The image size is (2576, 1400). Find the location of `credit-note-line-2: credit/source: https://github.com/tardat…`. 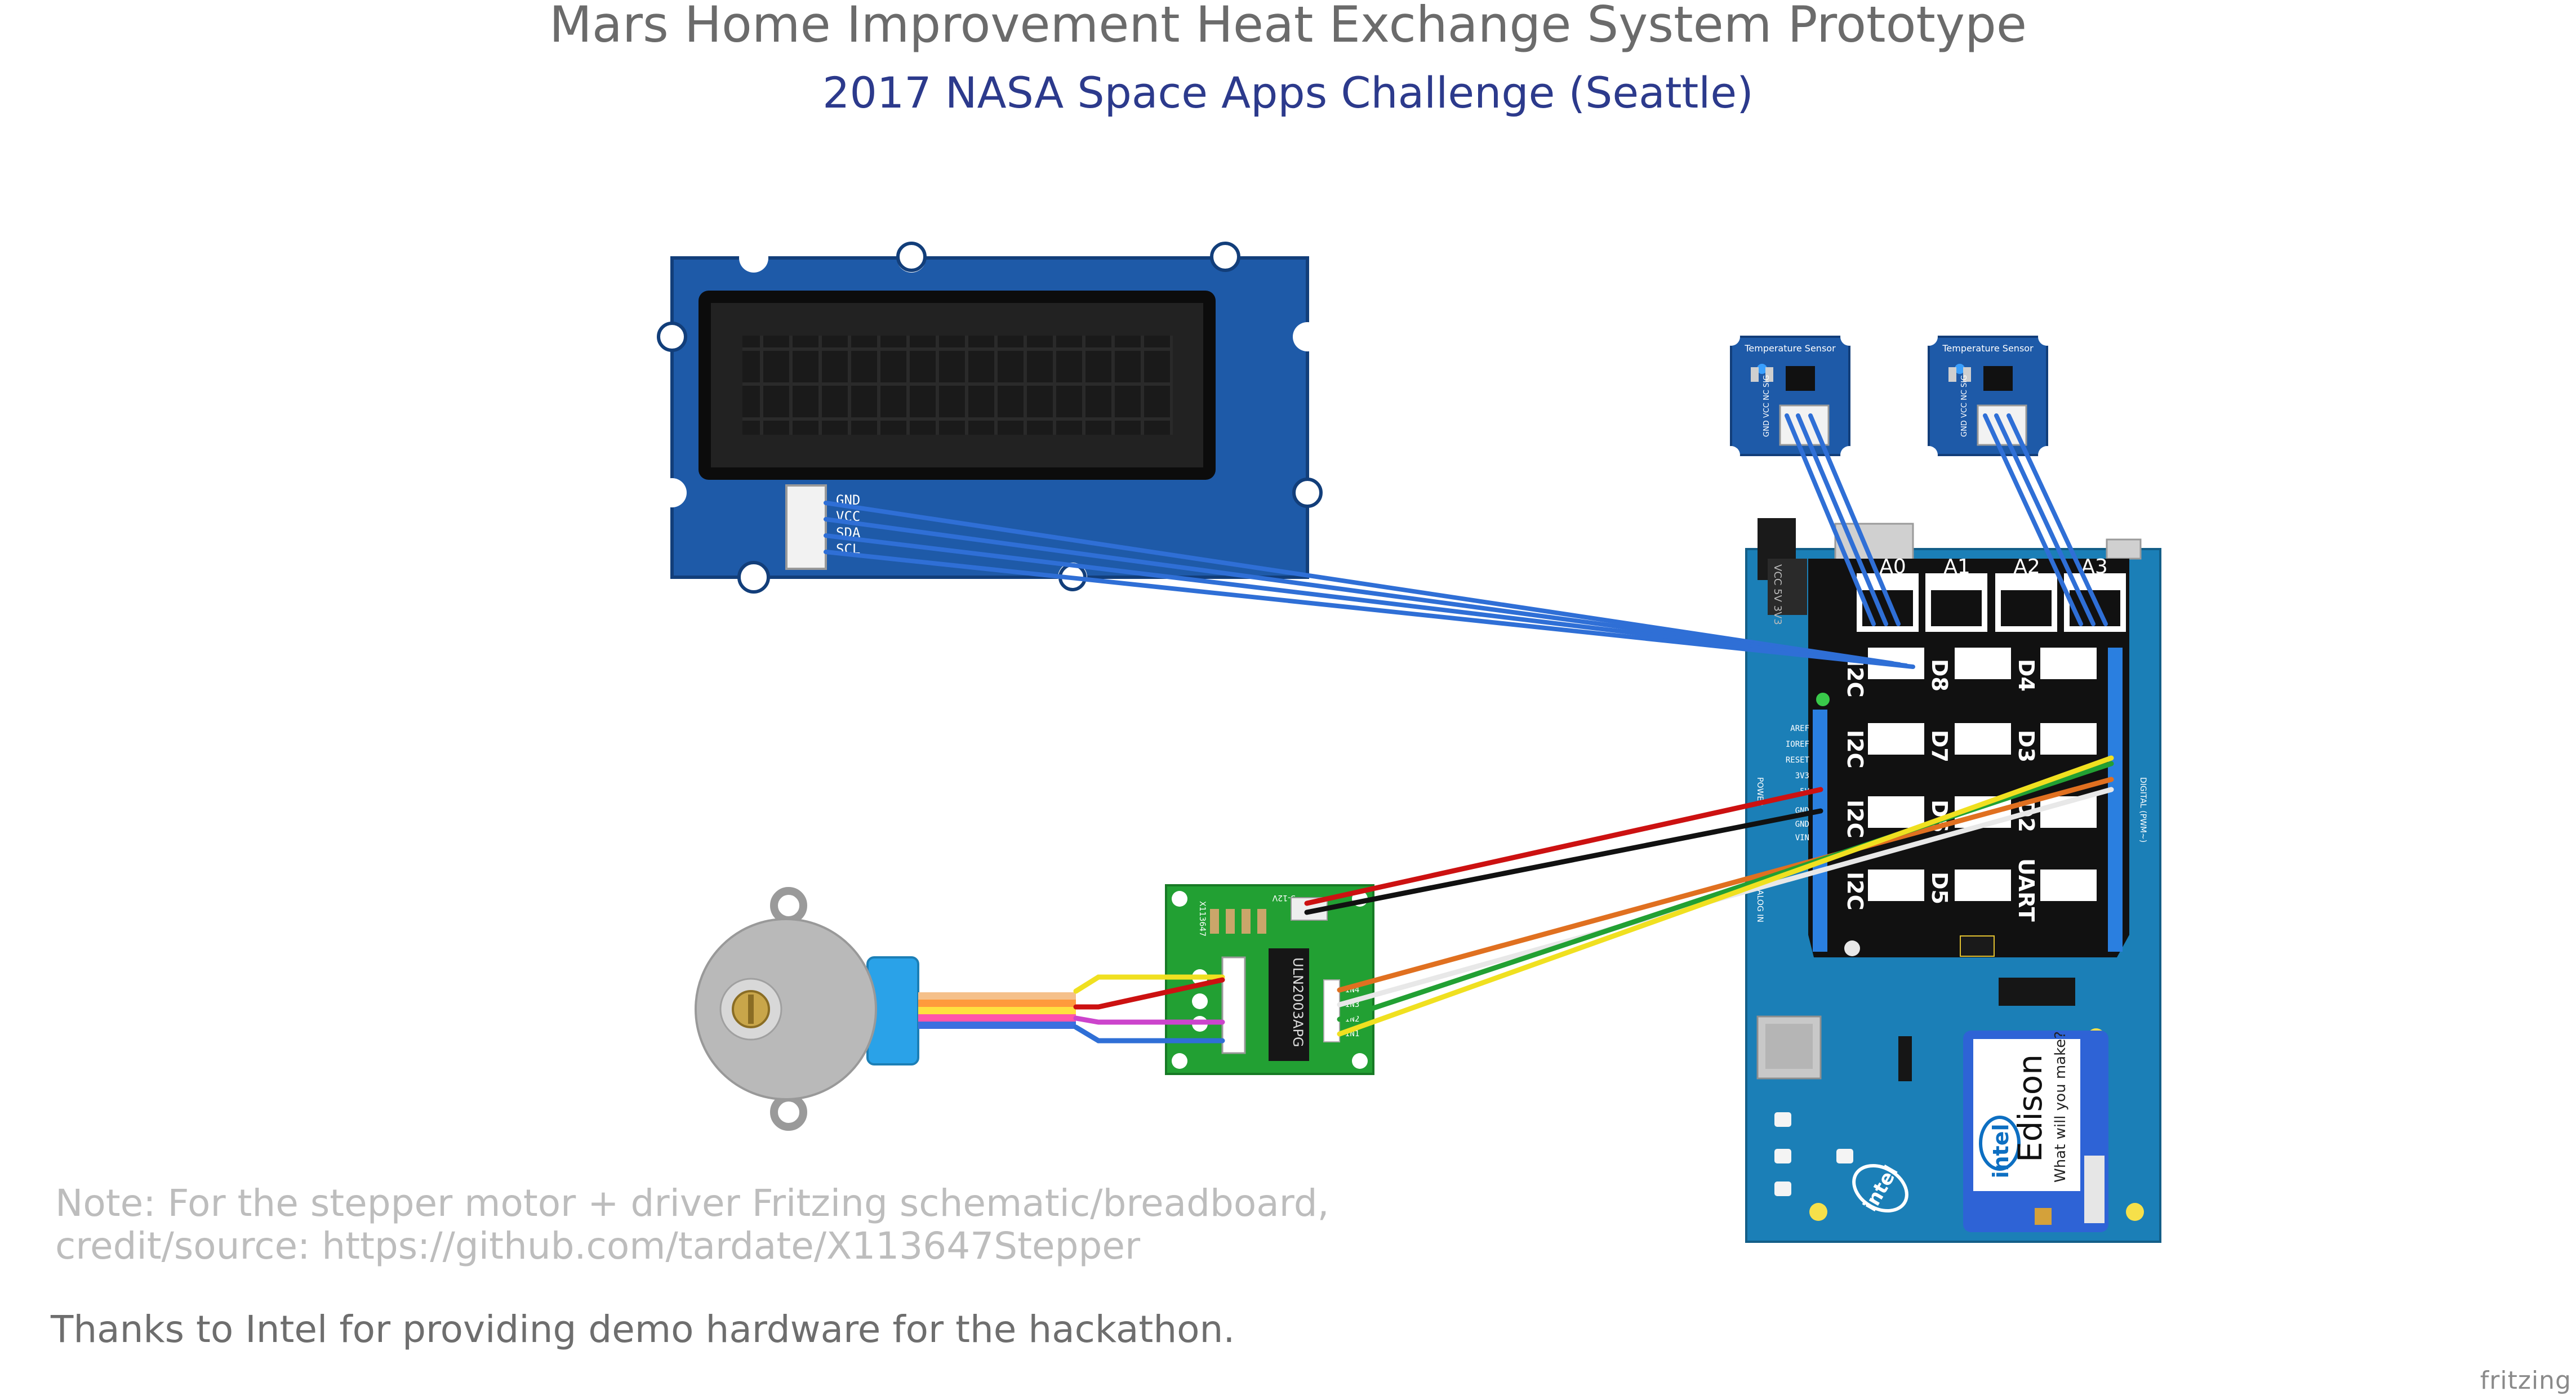

credit-note-line-2: credit/source: https://github.com/tardat… is located at coordinates (598, 1246).